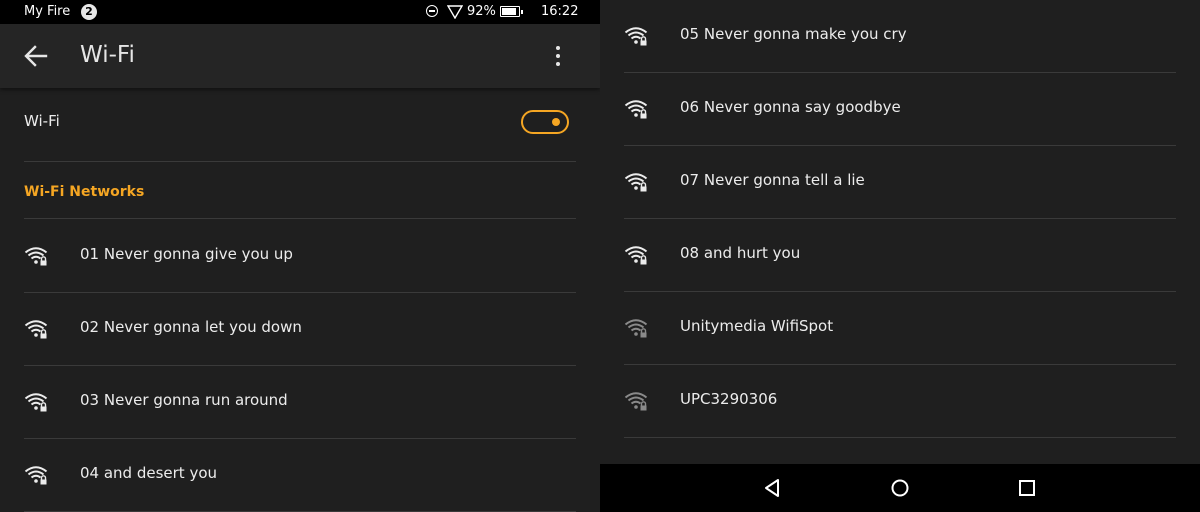  I want to click on status-bar: My Fire 2 92% 16:22, so click(300, 12).